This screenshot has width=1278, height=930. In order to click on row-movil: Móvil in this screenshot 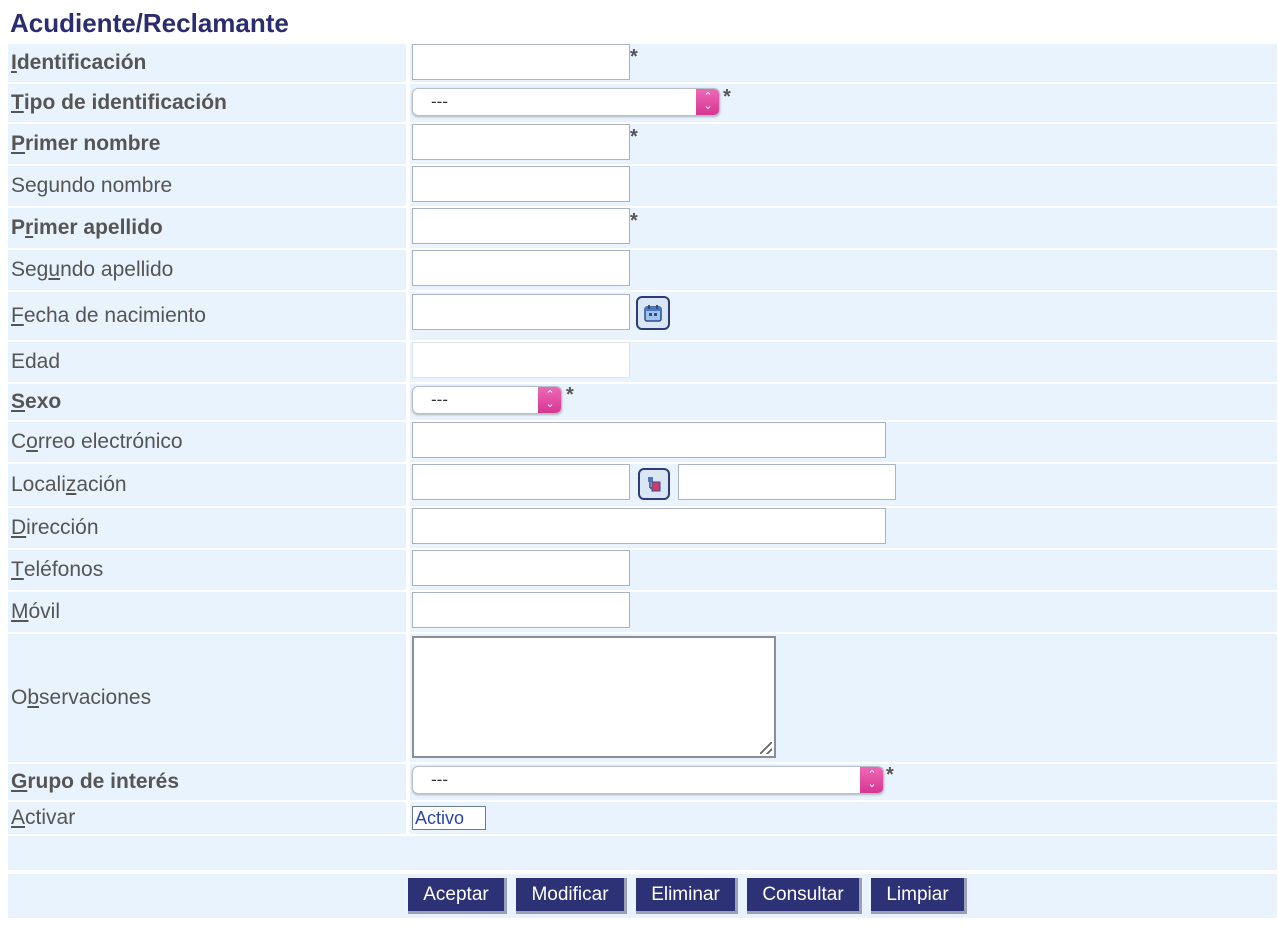, I will do `click(642, 612)`.